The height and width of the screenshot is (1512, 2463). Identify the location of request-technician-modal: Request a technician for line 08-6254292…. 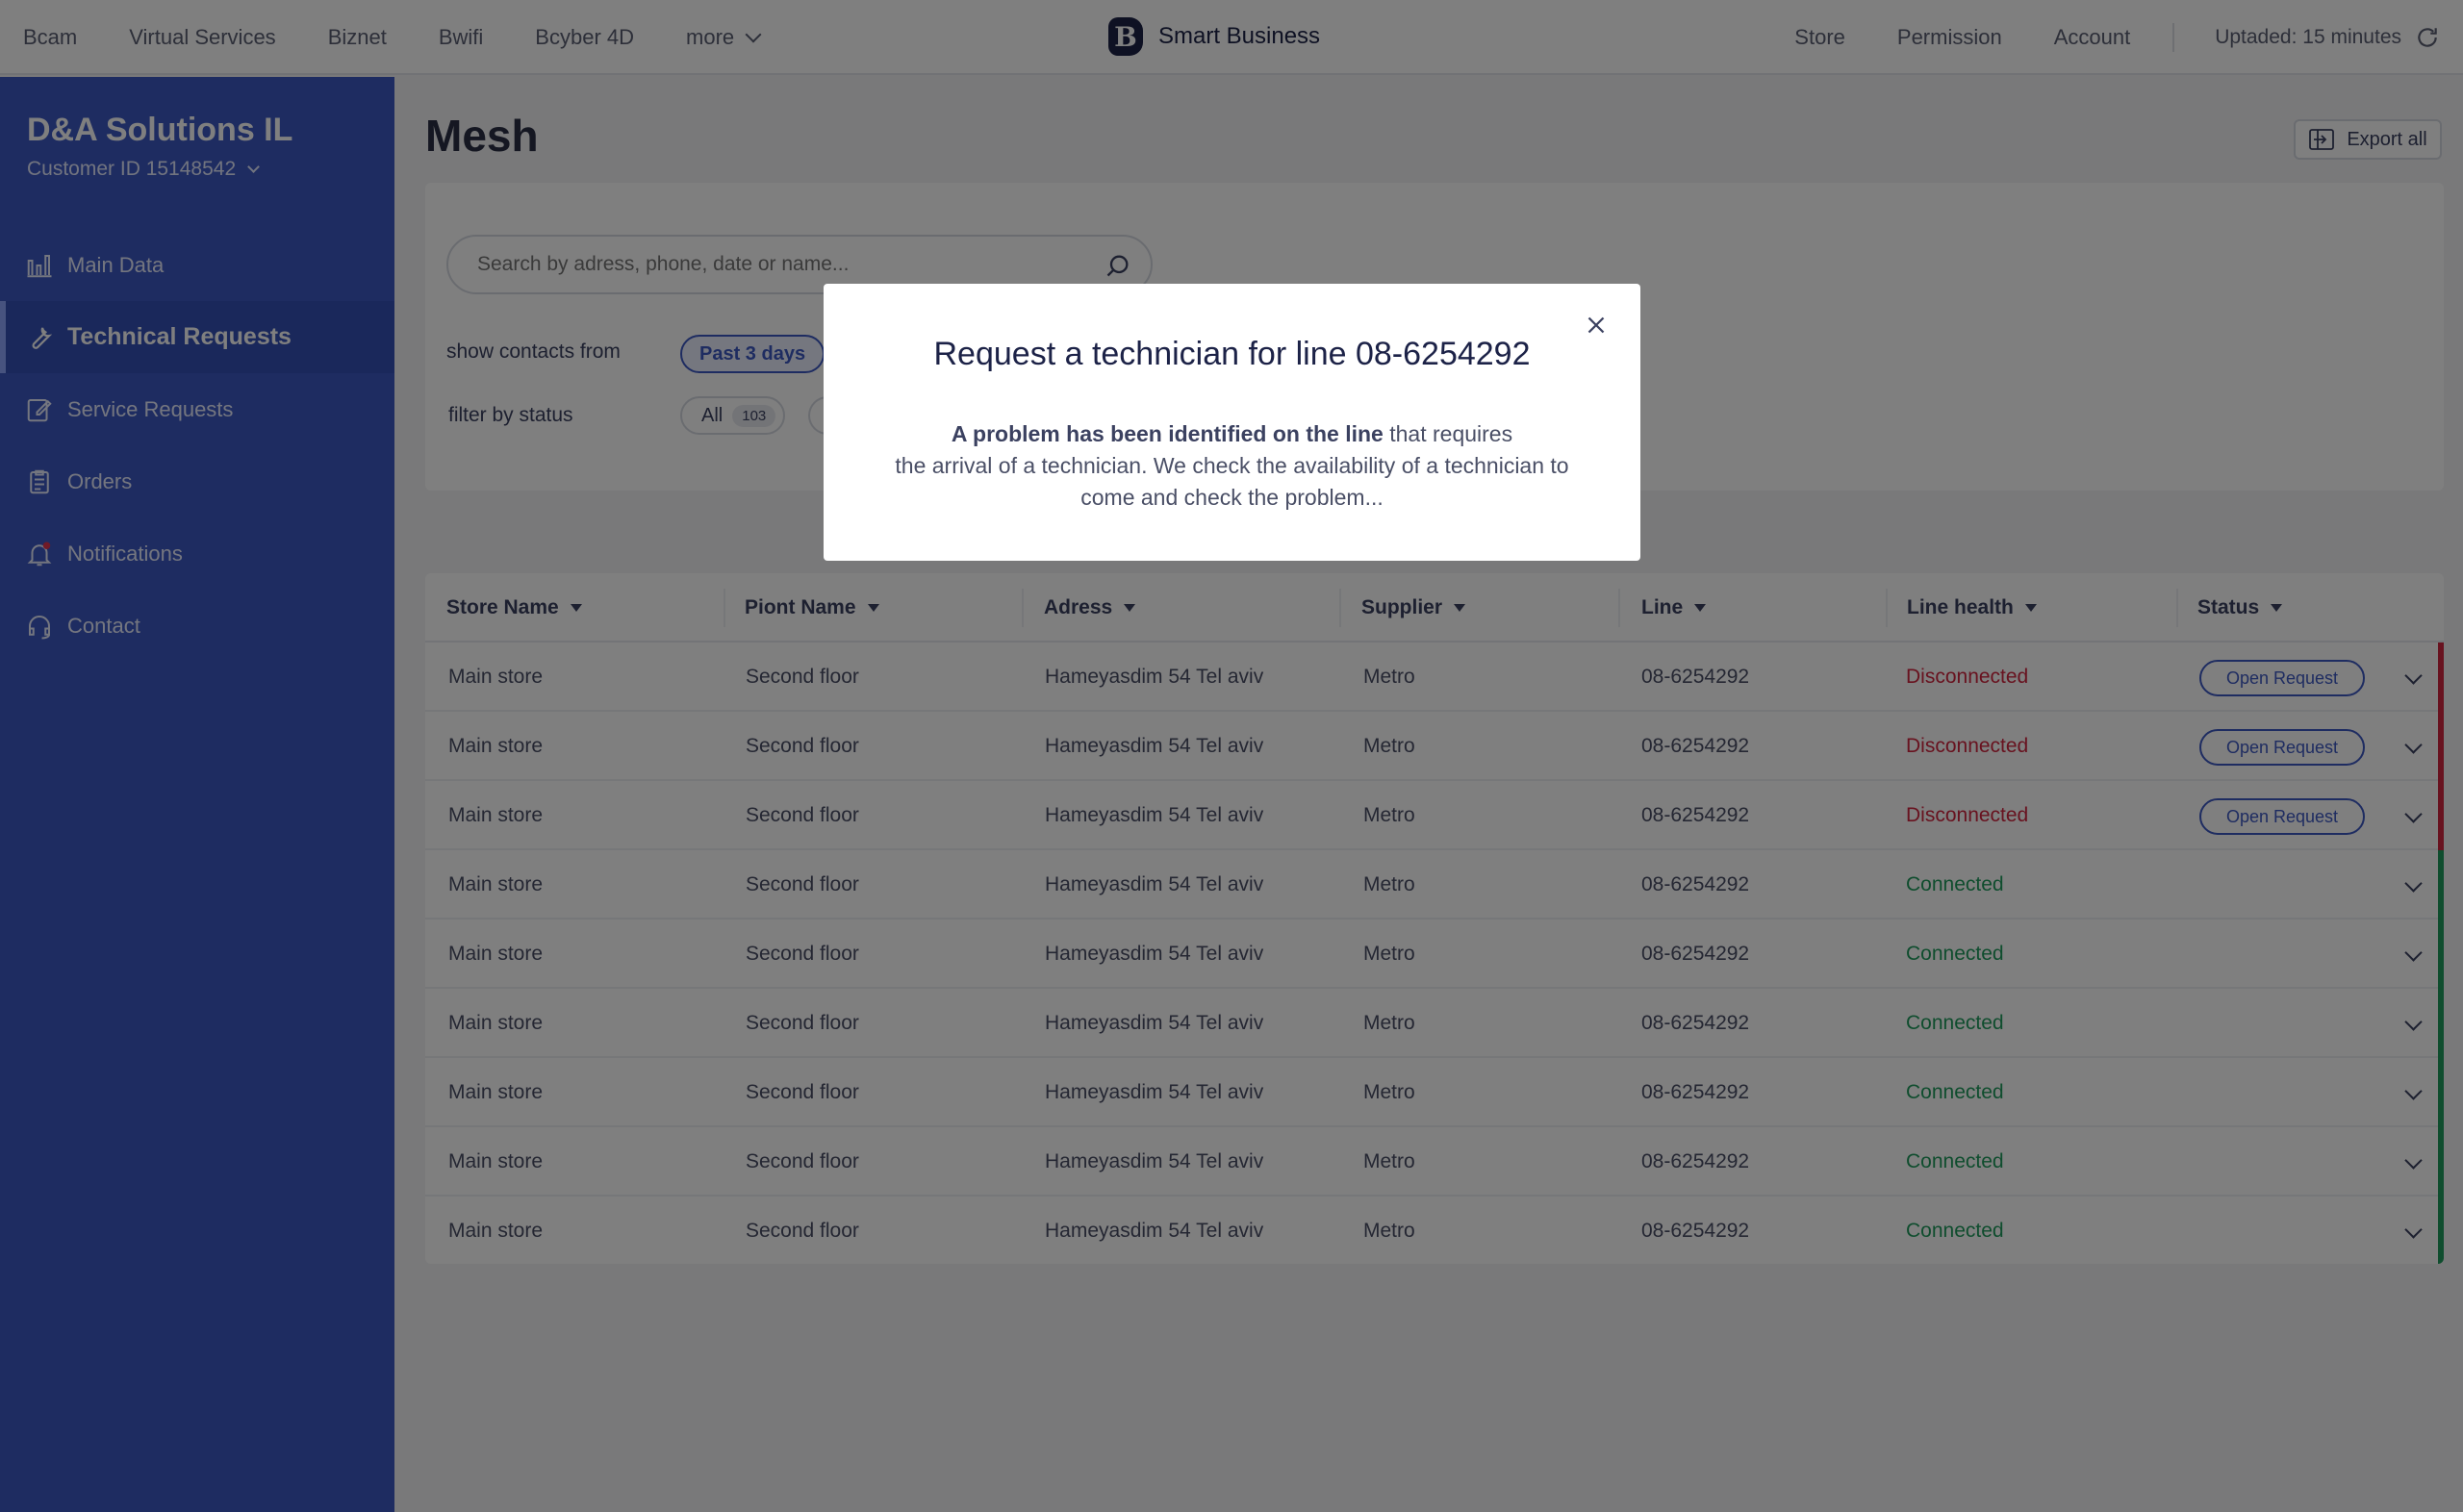
(1232, 423).